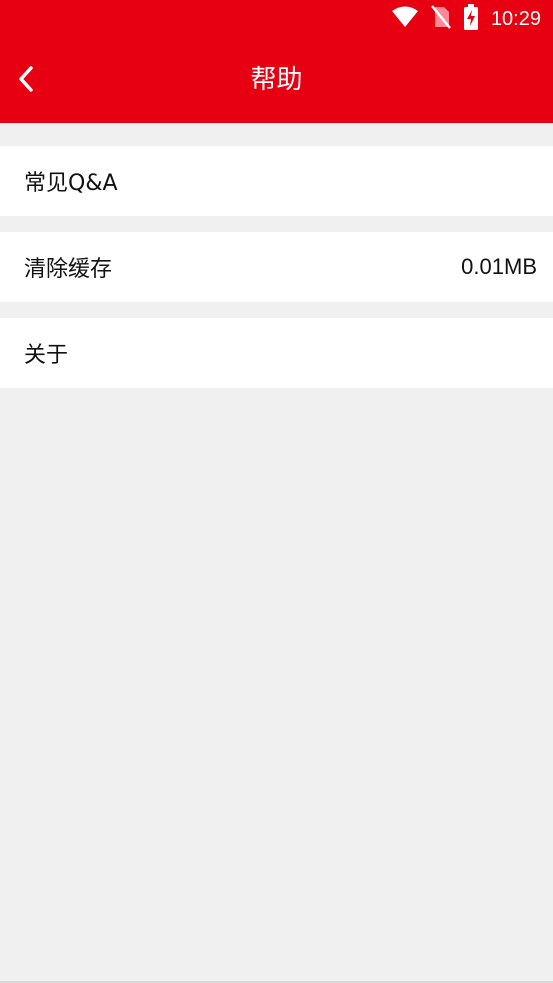  Describe the element at coordinates (440, 19) in the screenshot. I see `no-sim-icon` at that location.